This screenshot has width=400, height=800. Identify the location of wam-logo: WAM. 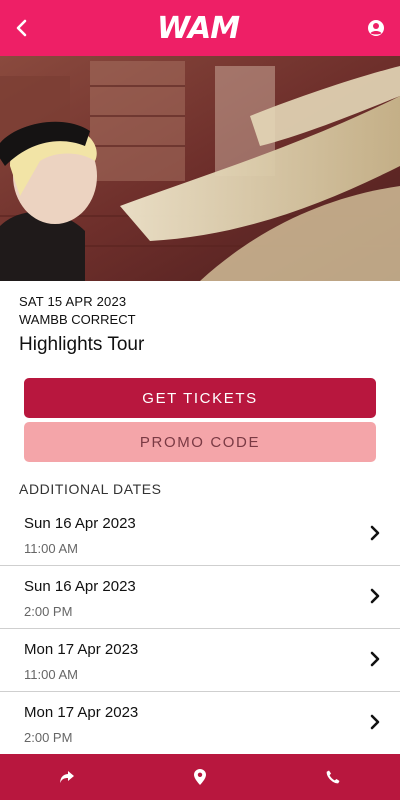
(198, 28).